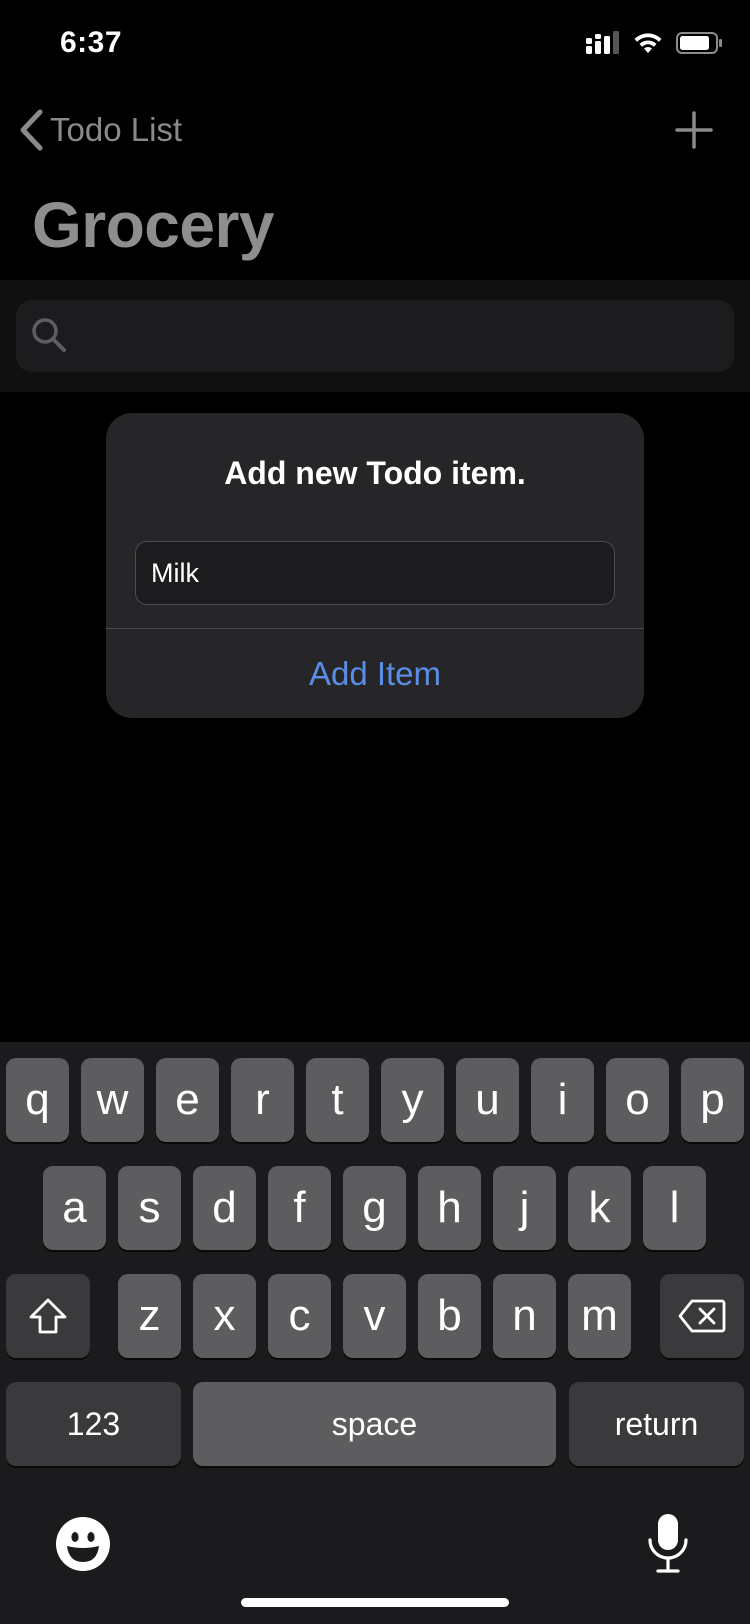  Describe the element at coordinates (637, 1100) in the screenshot. I see `key-o: o` at that location.